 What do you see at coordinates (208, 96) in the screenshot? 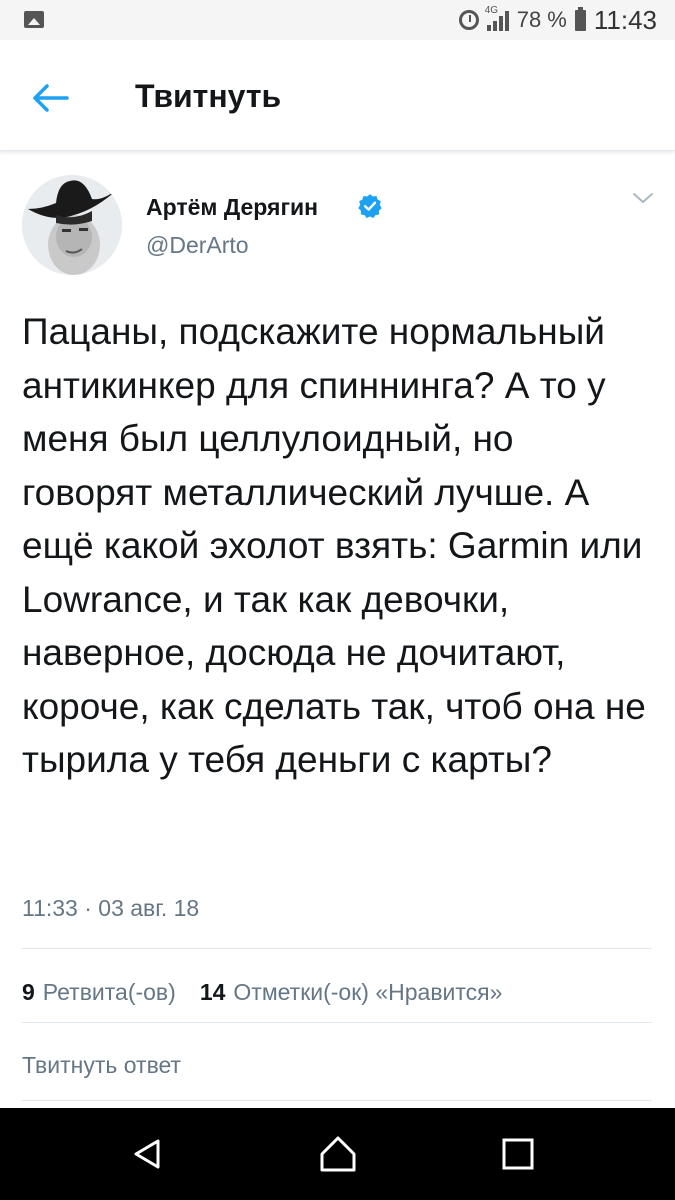
I see `page-title: Твитнуть` at bounding box center [208, 96].